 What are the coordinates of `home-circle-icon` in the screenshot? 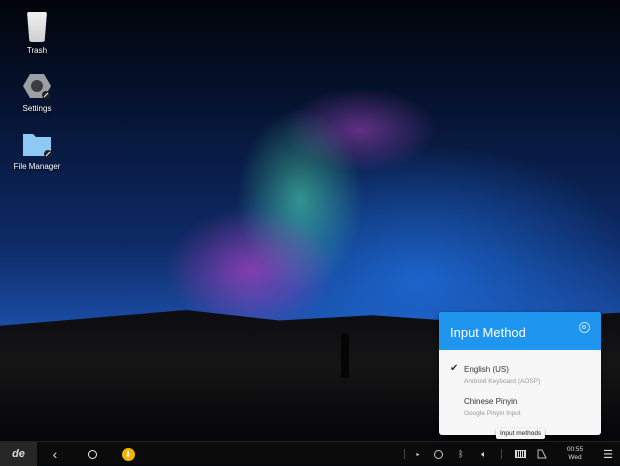 It's located at (92, 454).